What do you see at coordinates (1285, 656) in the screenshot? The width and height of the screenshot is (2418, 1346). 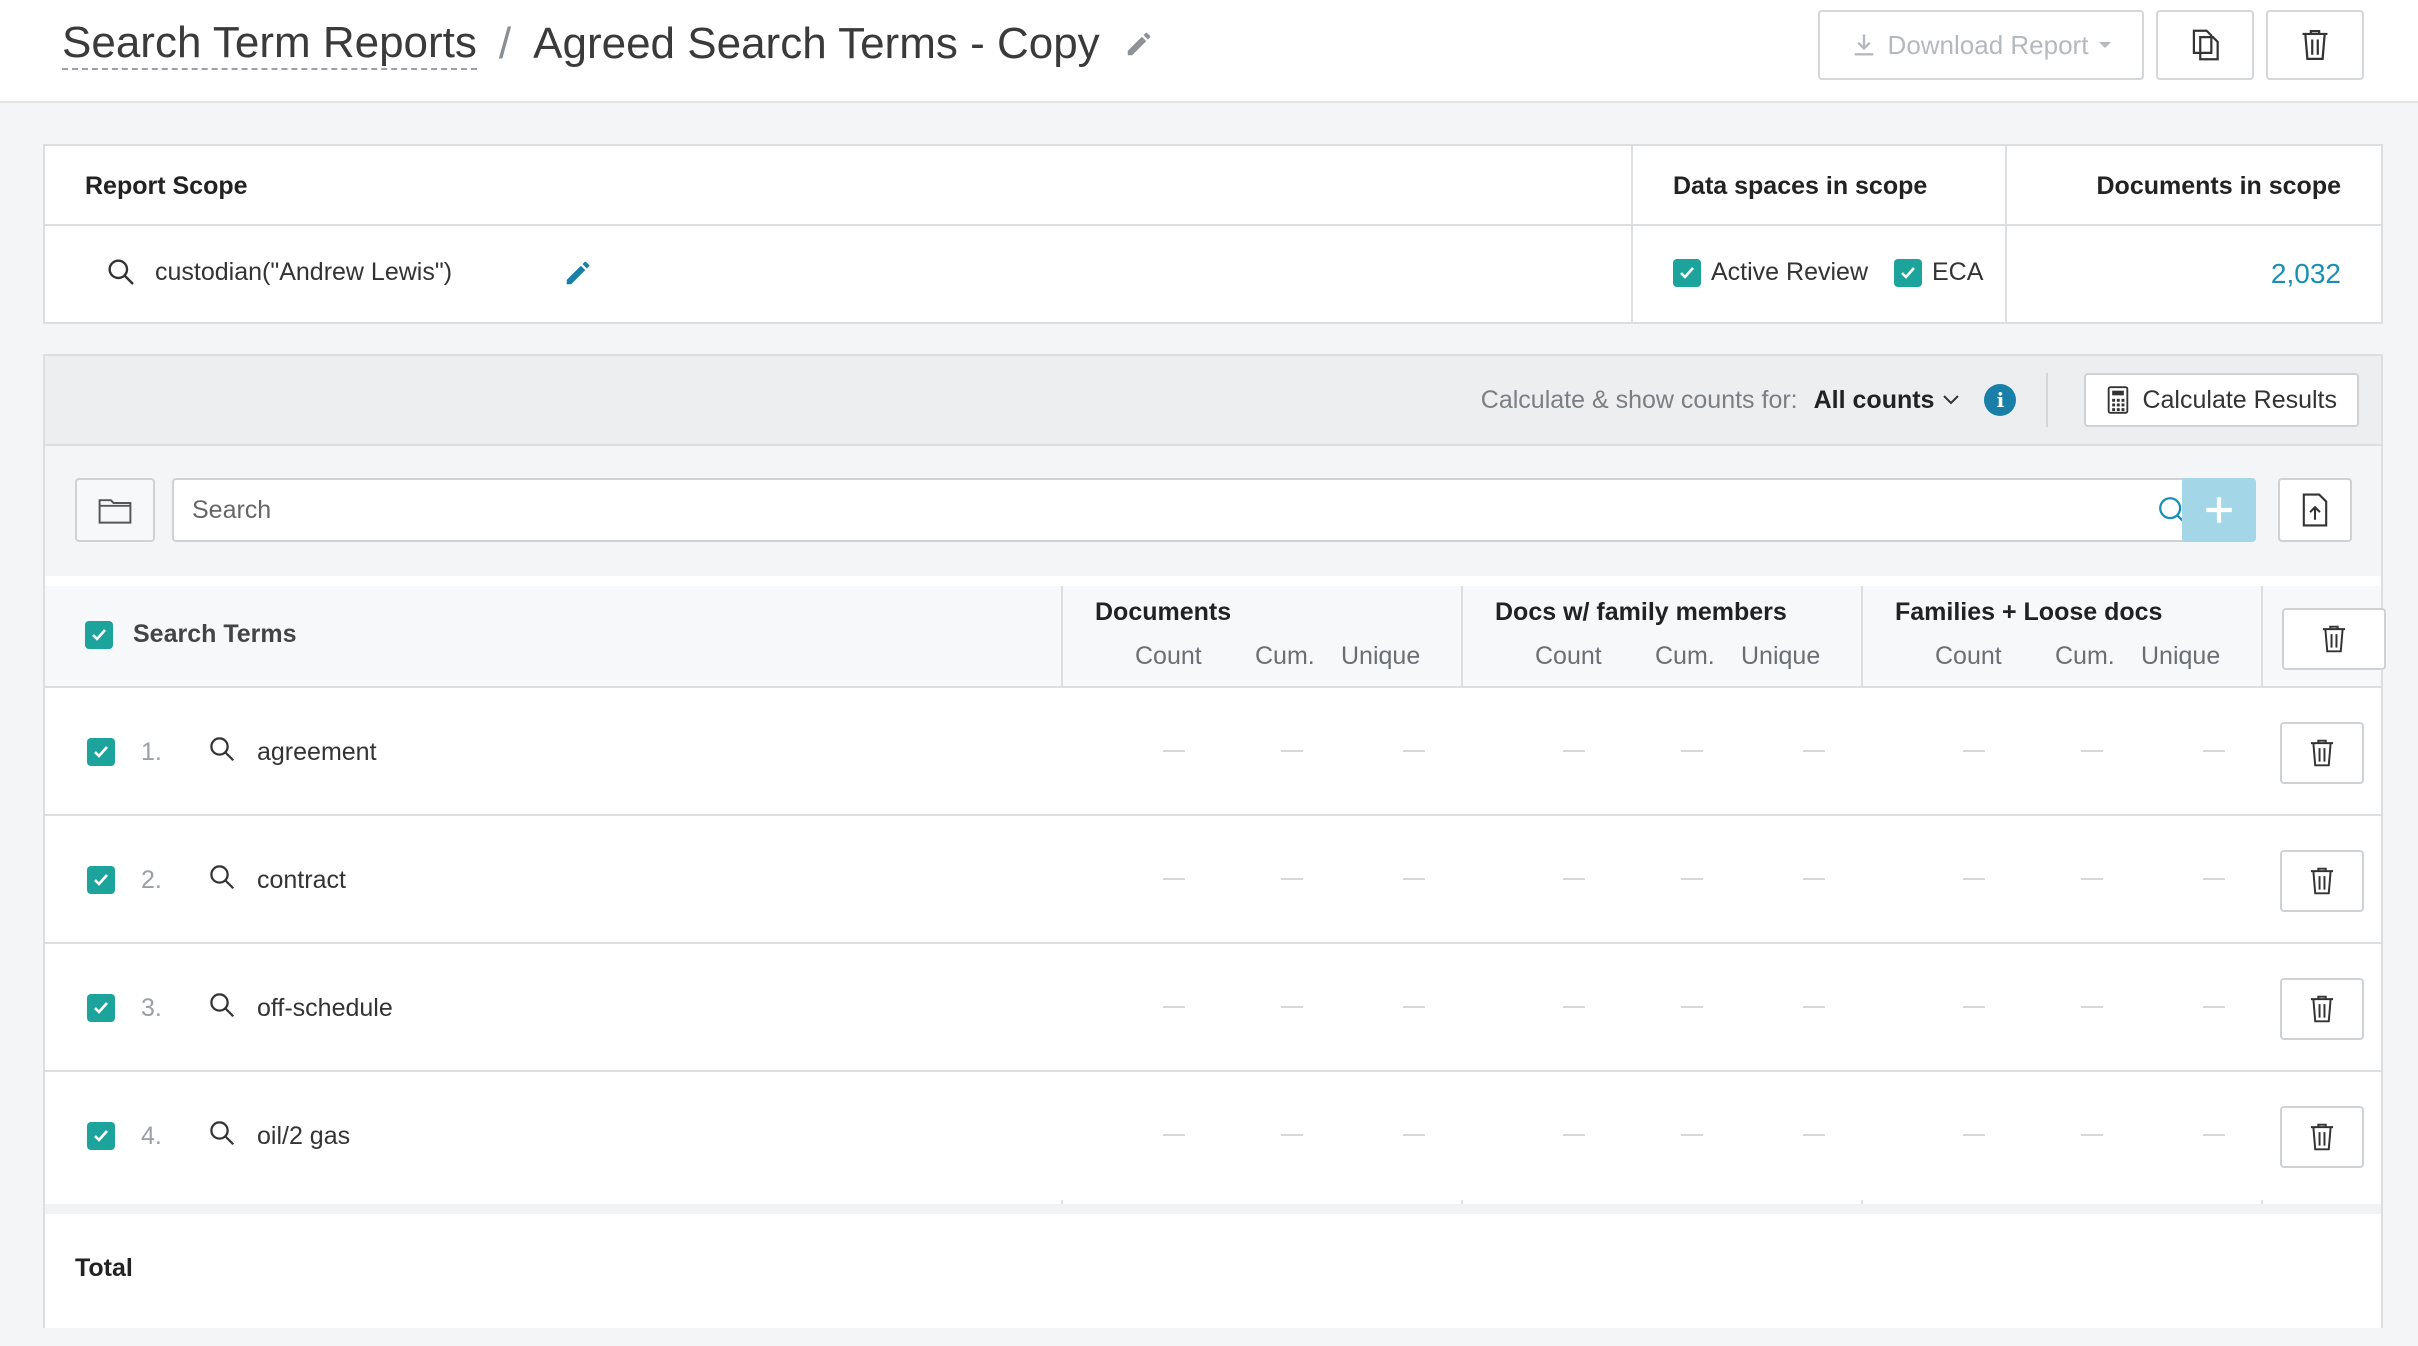 I see `documents-cum-header: Cum.` at bounding box center [1285, 656].